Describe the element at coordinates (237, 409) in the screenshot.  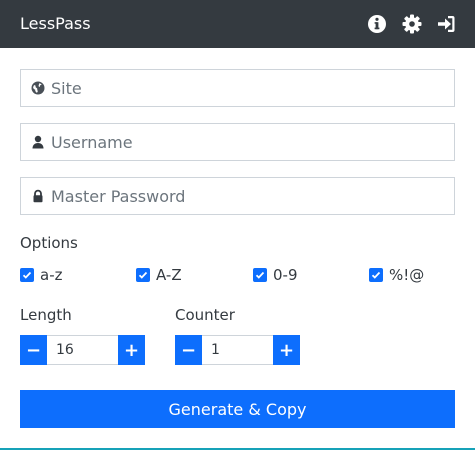
I see `generate-copy-button: Generate & Copy` at that location.